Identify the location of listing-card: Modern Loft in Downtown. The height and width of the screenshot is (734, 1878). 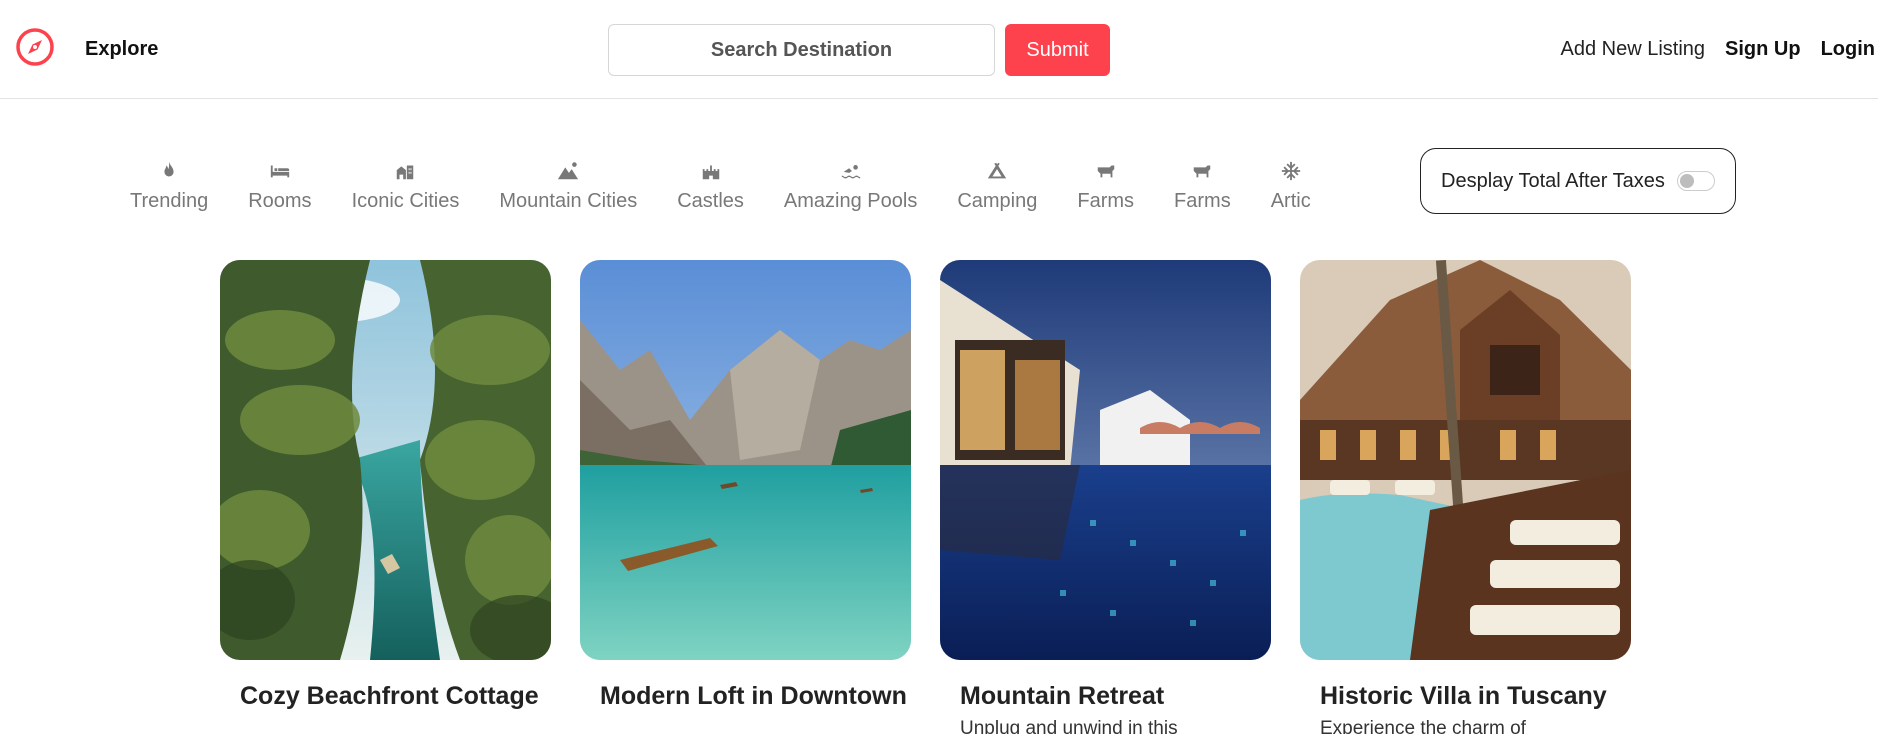
(745, 497).